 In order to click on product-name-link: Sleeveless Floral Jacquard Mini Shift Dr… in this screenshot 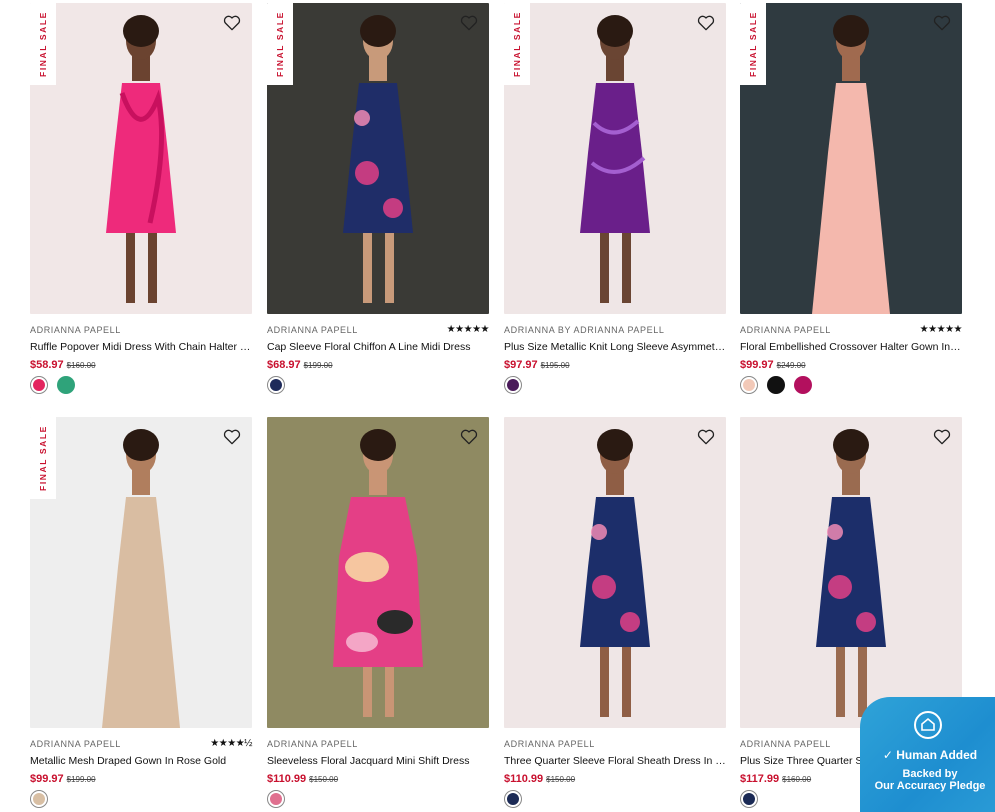, I will do `click(378, 761)`.